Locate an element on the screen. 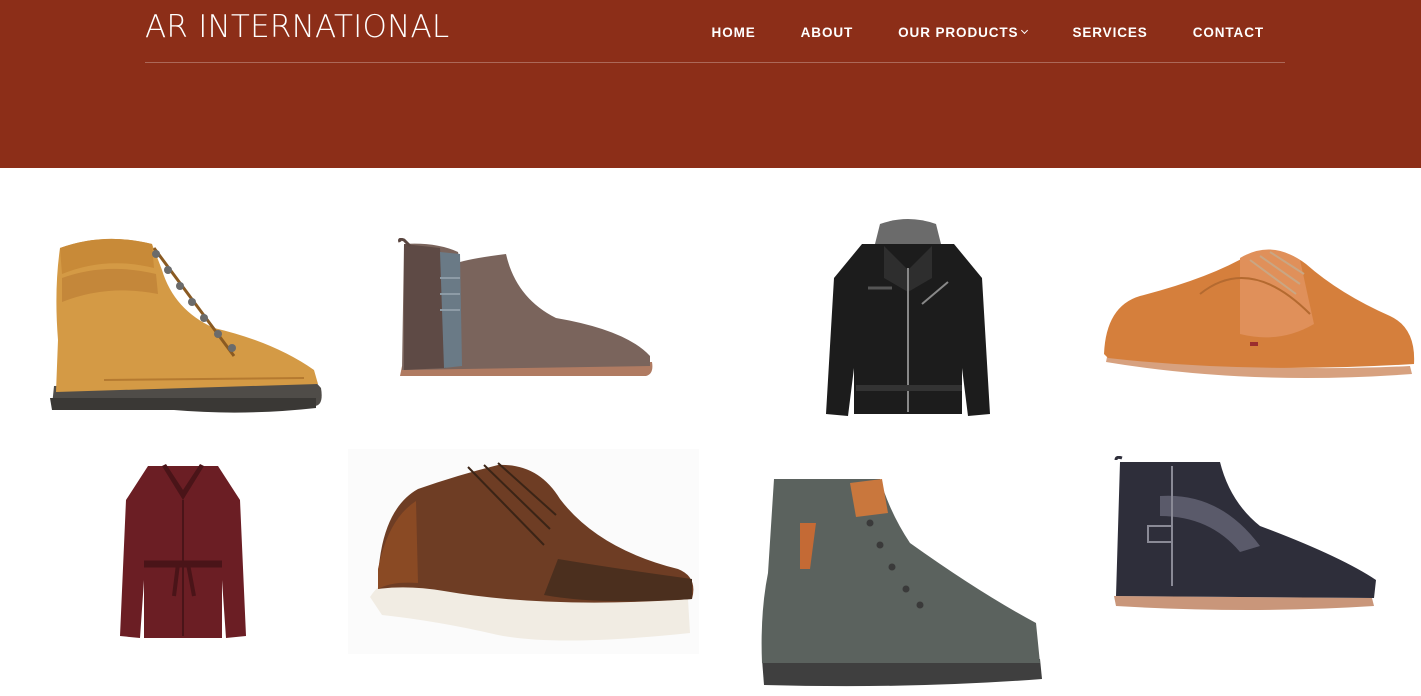 The image size is (1421, 696). product-tile-hiking-boot is located at coordinates (185, 330).